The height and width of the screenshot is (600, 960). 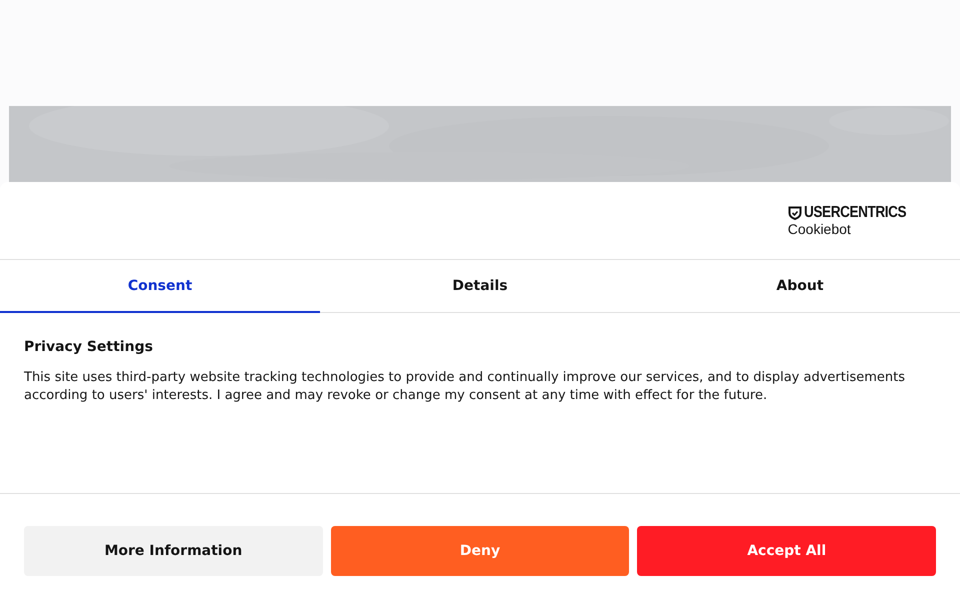 What do you see at coordinates (173, 551) in the screenshot?
I see `info-button: More Information` at bounding box center [173, 551].